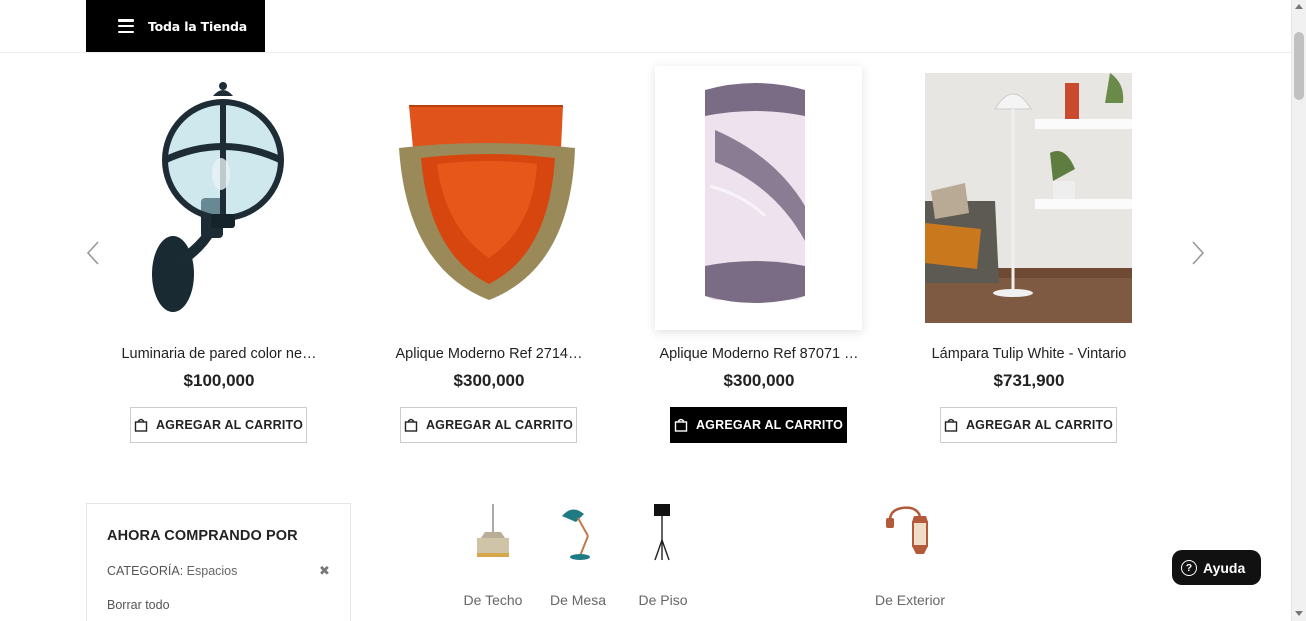 This screenshot has height=621, width=1306. I want to click on outdoor-lantern-icon, so click(910, 532).